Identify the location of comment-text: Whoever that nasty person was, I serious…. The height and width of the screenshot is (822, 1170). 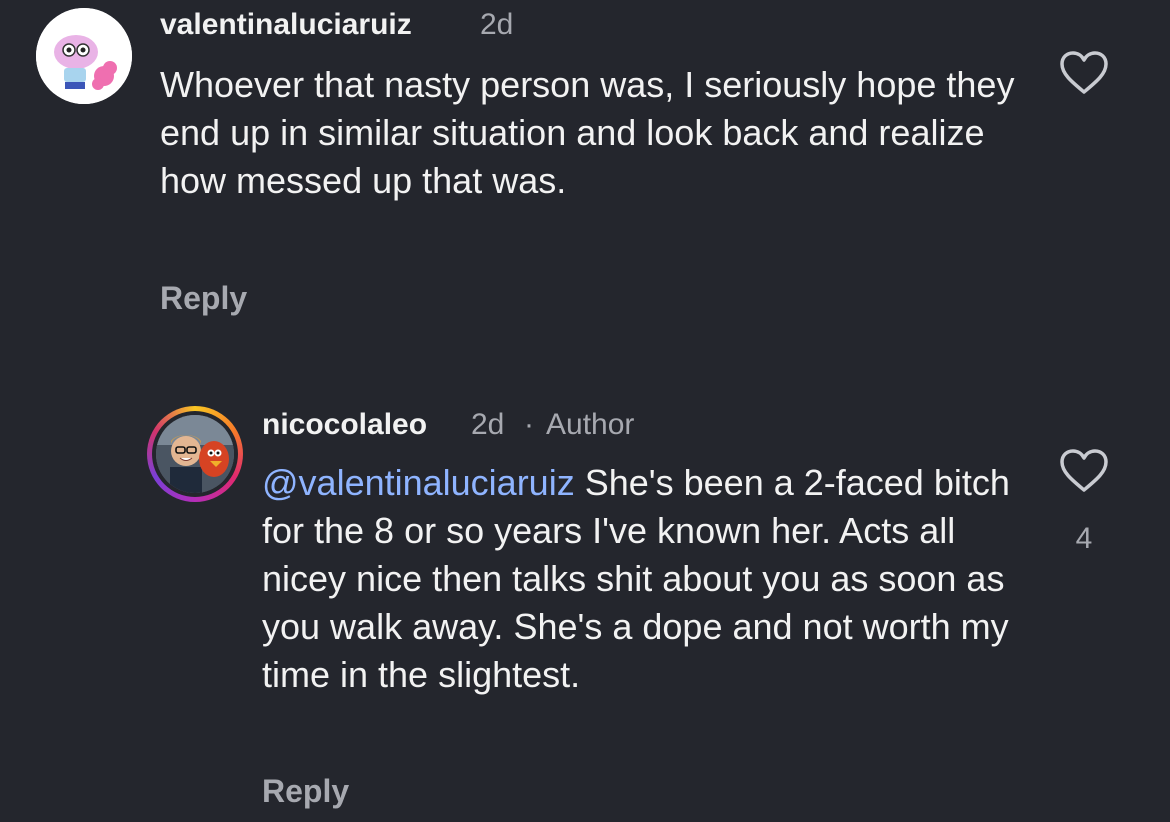
(587, 132).